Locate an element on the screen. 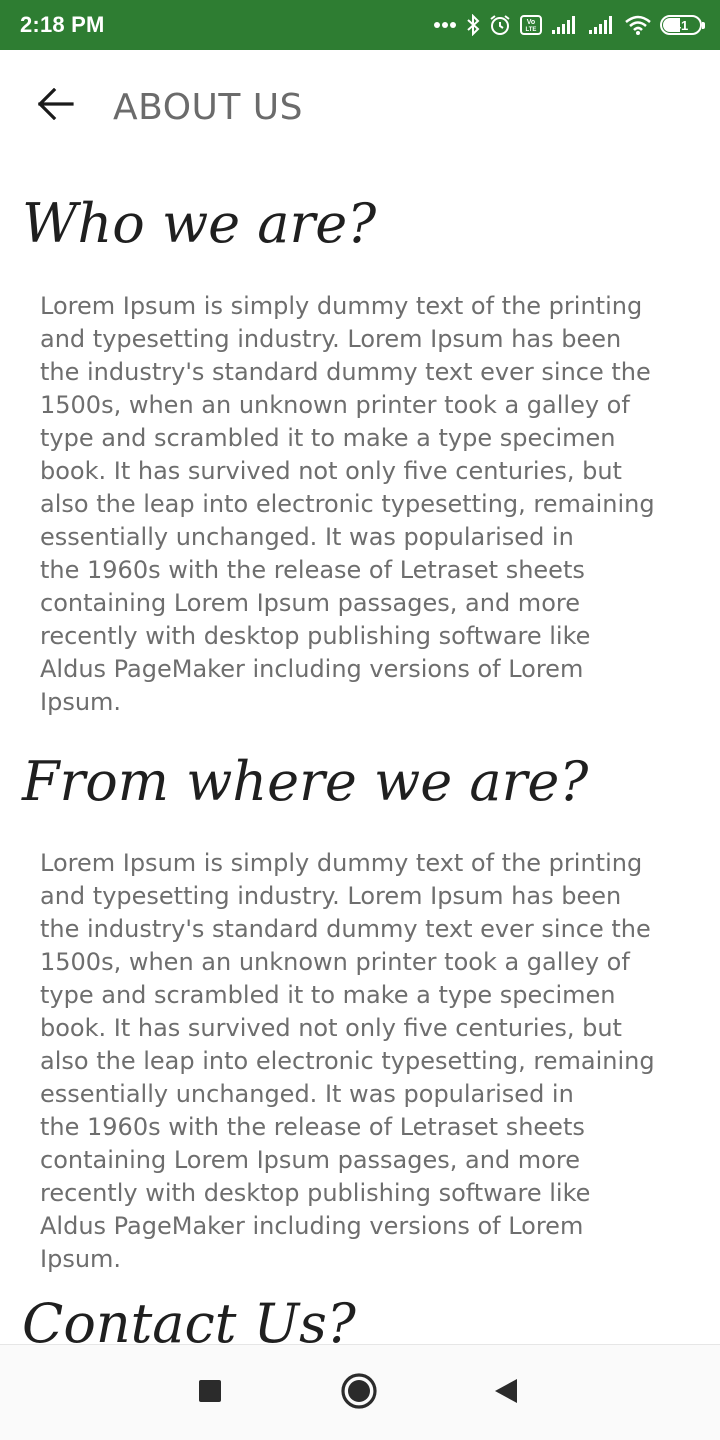 This screenshot has height=1440, width=720. system-nav-bar is located at coordinates (360, 1392).